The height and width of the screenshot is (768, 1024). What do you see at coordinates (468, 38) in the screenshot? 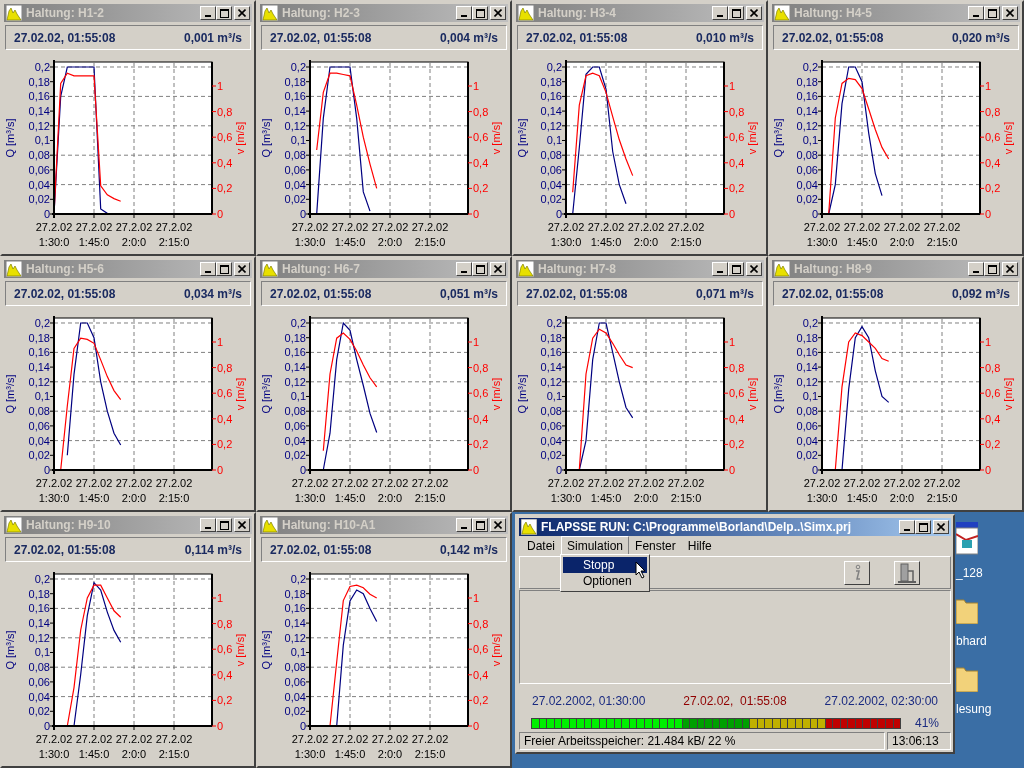
I see `flow-value: 0,004 m³/s` at bounding box center [468, 38].